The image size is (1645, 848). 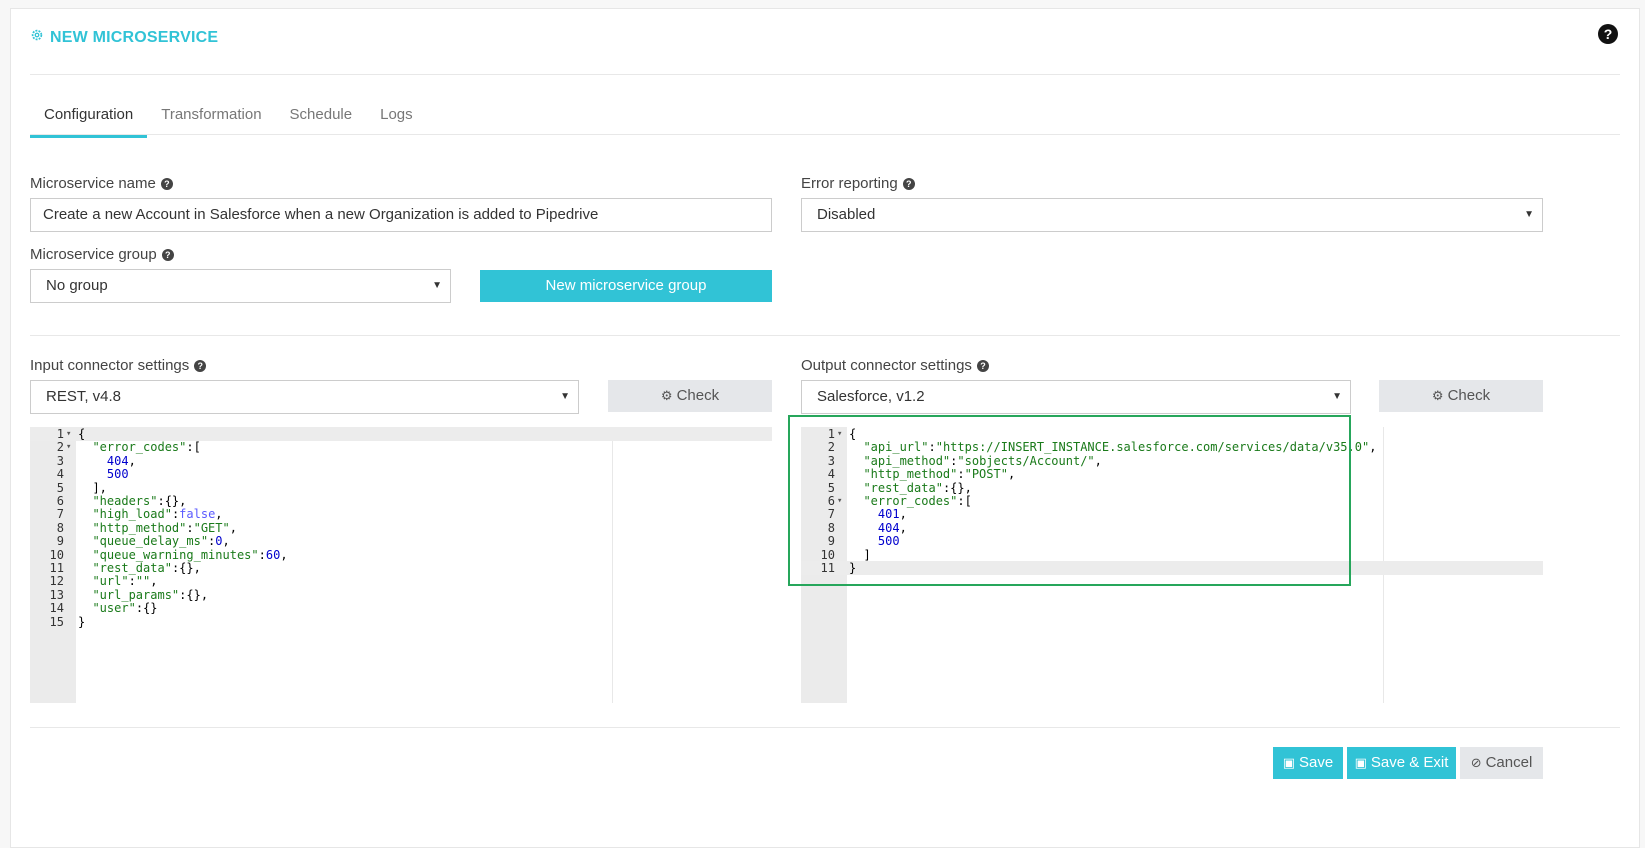 What do you see at coordinates (190, 554) in the screenshot?
I see `code-text: "queue_warning_minutes":60,` at bounding box center [190, 554].